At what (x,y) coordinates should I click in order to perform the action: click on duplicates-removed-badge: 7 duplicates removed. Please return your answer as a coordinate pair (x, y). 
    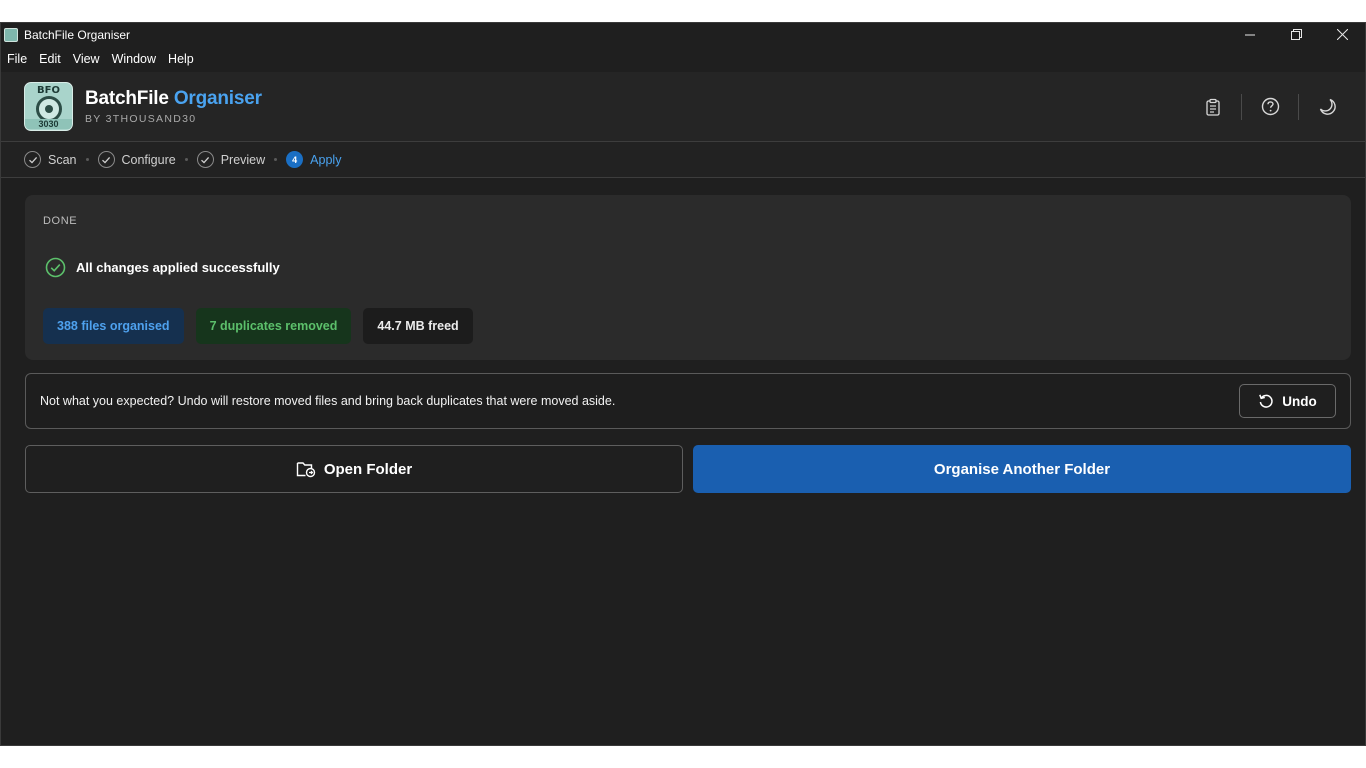
    Looking at the image, I should click on (273, 326).